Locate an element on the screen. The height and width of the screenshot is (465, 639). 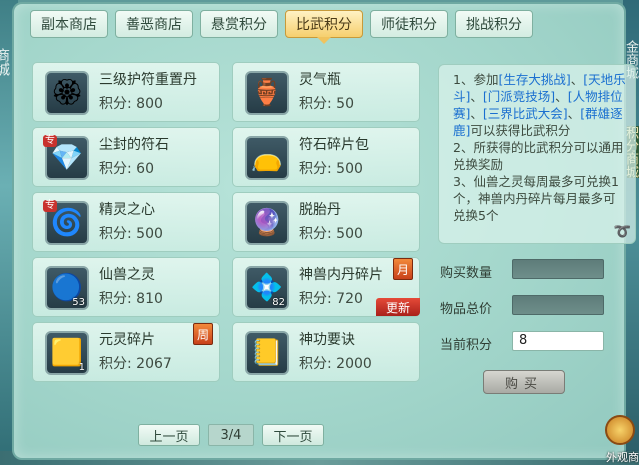
item-name: 三级护符重置丹 is located at coordinates (148, 80).